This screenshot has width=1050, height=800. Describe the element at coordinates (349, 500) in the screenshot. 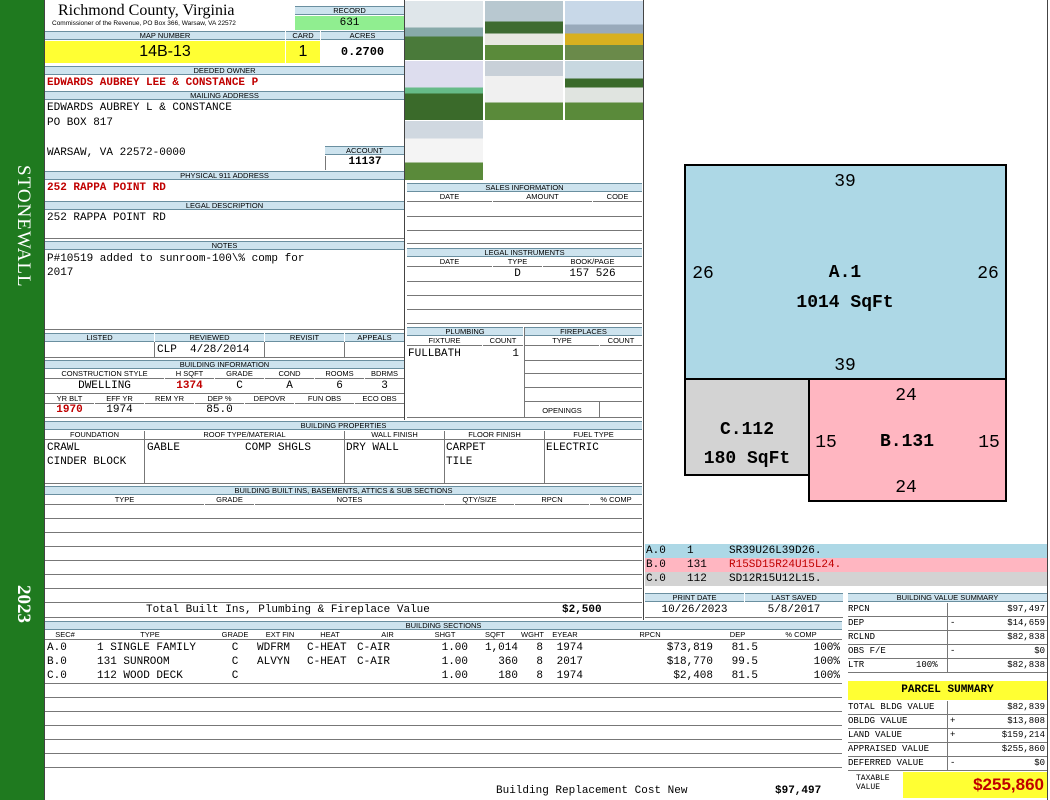

I see `bi-notes-label: NOTES` at that location.